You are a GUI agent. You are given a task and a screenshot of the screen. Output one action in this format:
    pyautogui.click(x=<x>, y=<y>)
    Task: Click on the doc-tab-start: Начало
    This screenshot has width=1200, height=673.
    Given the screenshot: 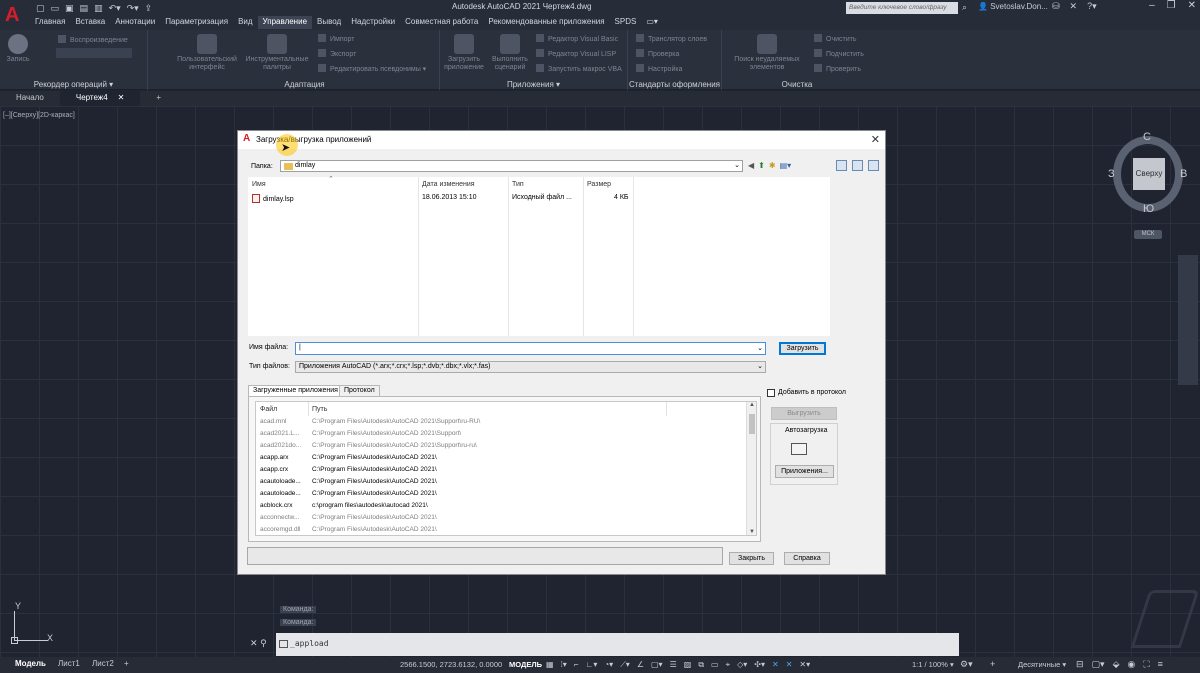 What is the action you would take?
    pyautogui.click(x=30, y=98)
    